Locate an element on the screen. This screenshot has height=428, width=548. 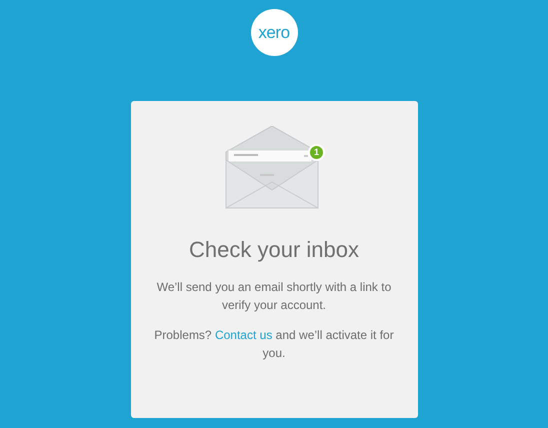
contact-link: Contact us is located at coordinates (243, 335).